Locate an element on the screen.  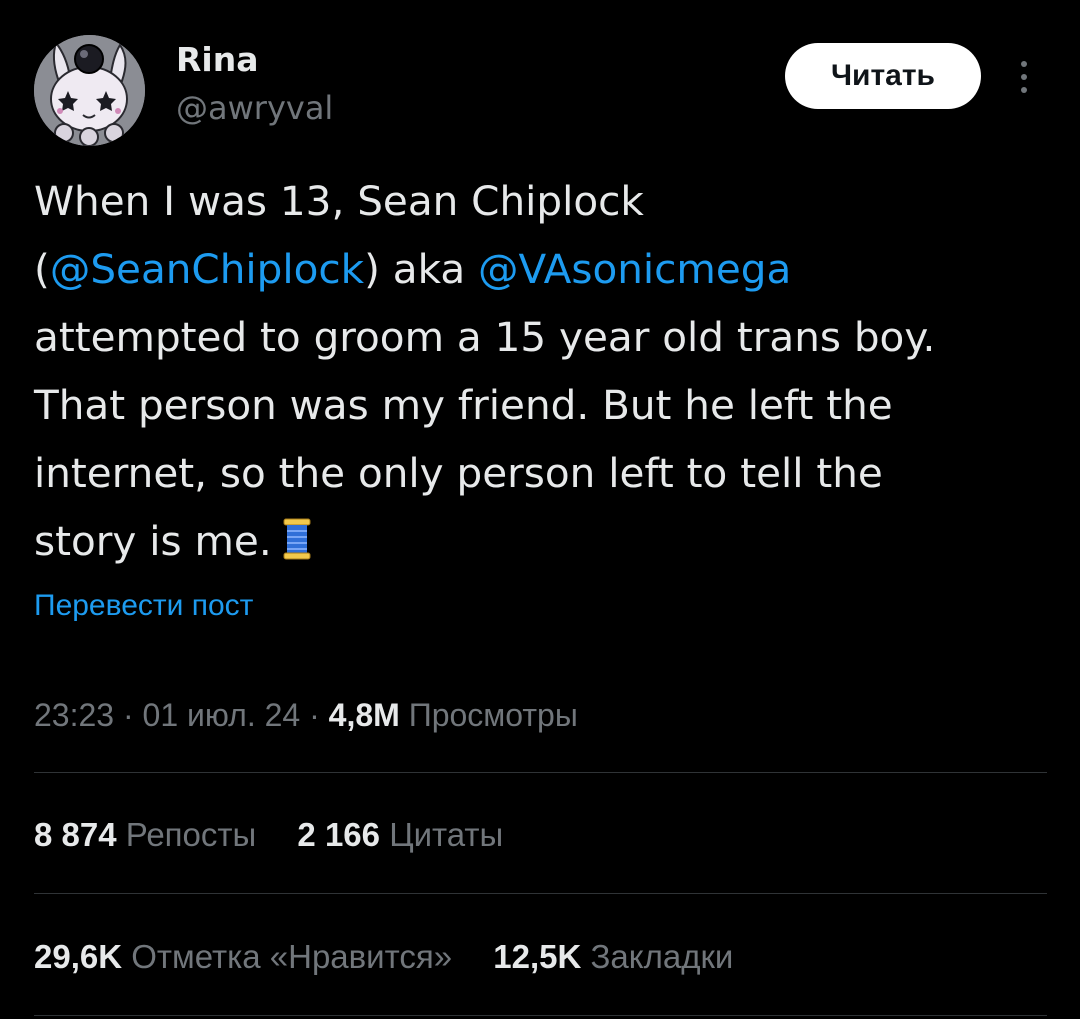
follow-button: Читать is located at coordinates (883, 76).